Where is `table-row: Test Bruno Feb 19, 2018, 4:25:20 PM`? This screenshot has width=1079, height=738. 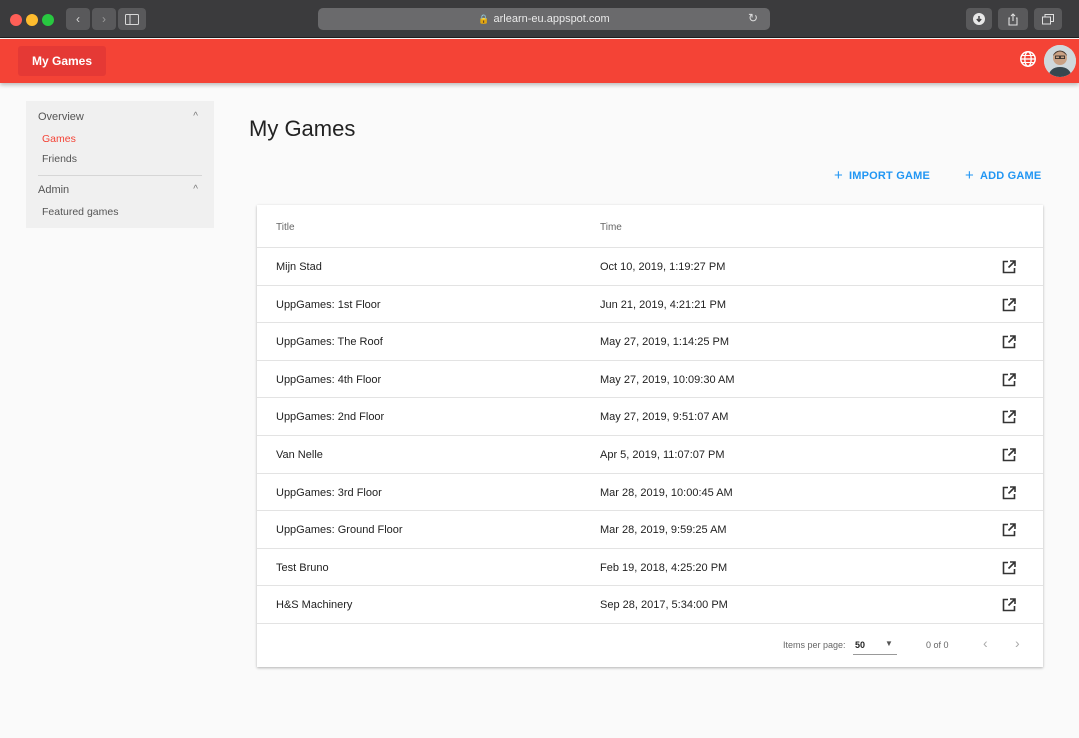
table-row: Test Bruno Feb 19, 2018, 4:25:20 PM is located at coordinates (650, 568).